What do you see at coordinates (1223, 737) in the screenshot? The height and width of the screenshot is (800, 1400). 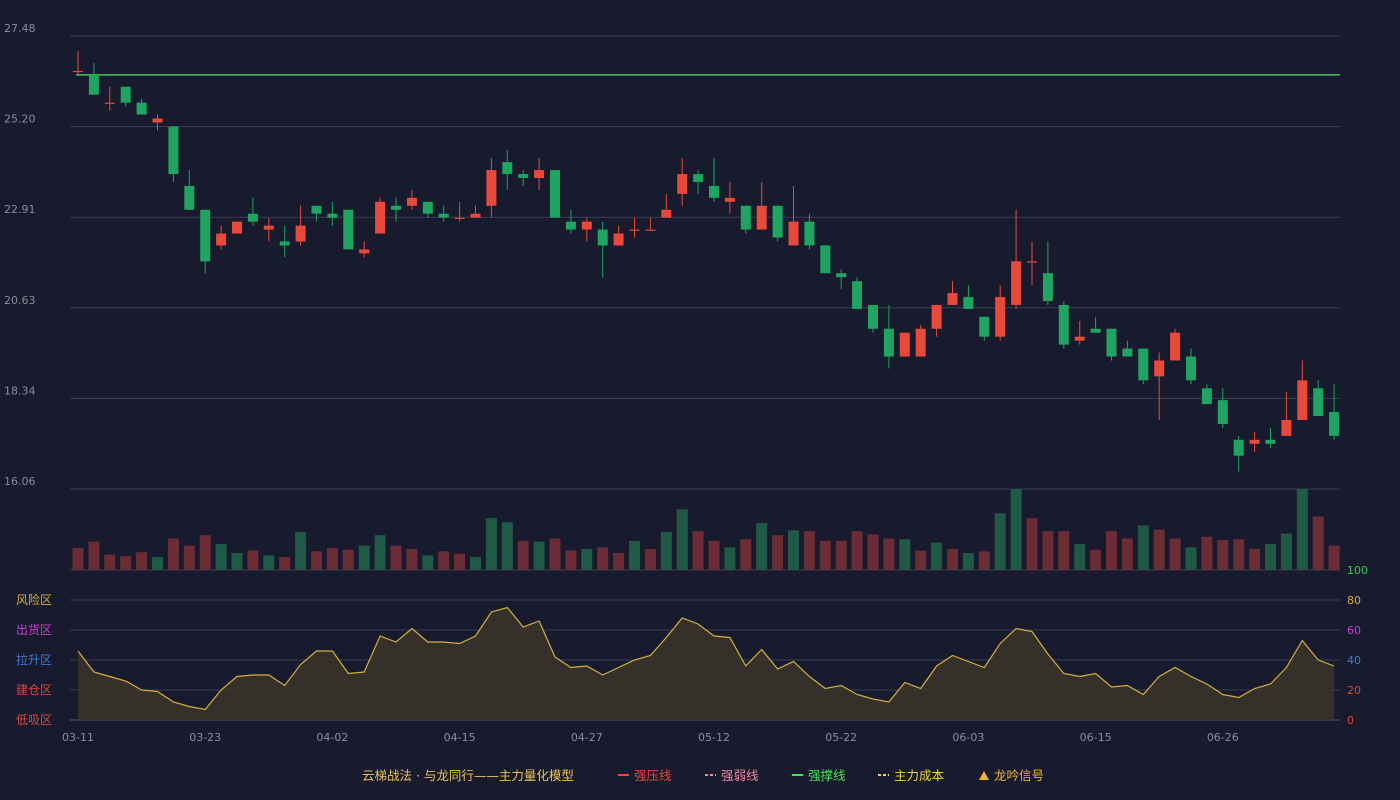 I see `date-tick-label: 06-26` at bounding box center [1223, 737].